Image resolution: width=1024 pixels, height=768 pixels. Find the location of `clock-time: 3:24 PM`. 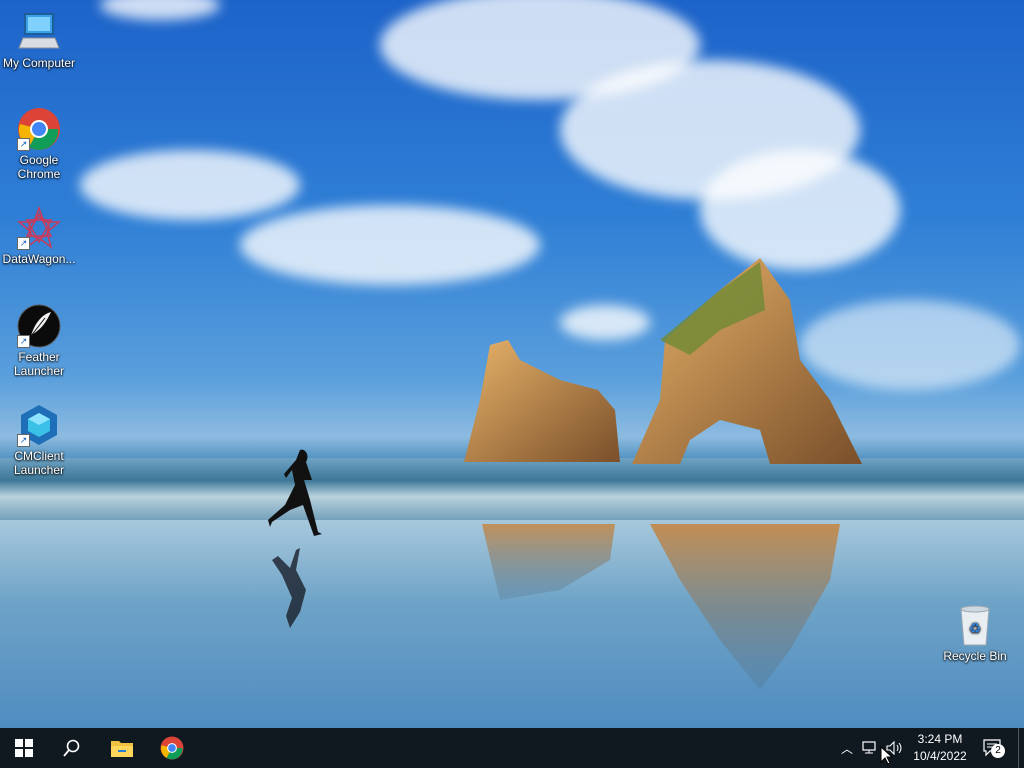

clock-time: 3:24 PM is located at coordinates (940, 739).